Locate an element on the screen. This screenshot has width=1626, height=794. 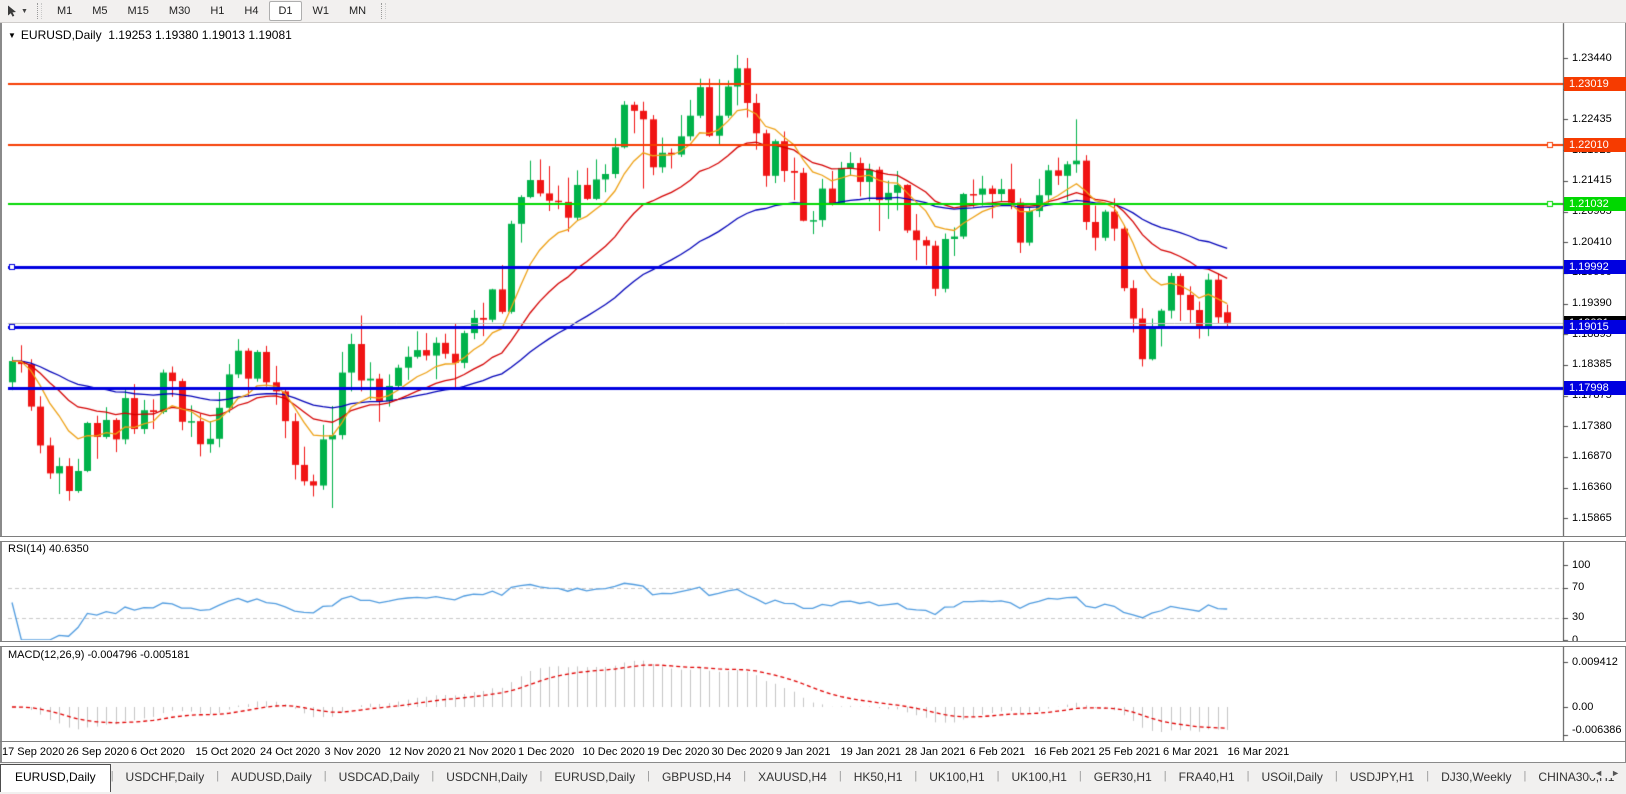
axis-separator is located at coordinates (813, 741).